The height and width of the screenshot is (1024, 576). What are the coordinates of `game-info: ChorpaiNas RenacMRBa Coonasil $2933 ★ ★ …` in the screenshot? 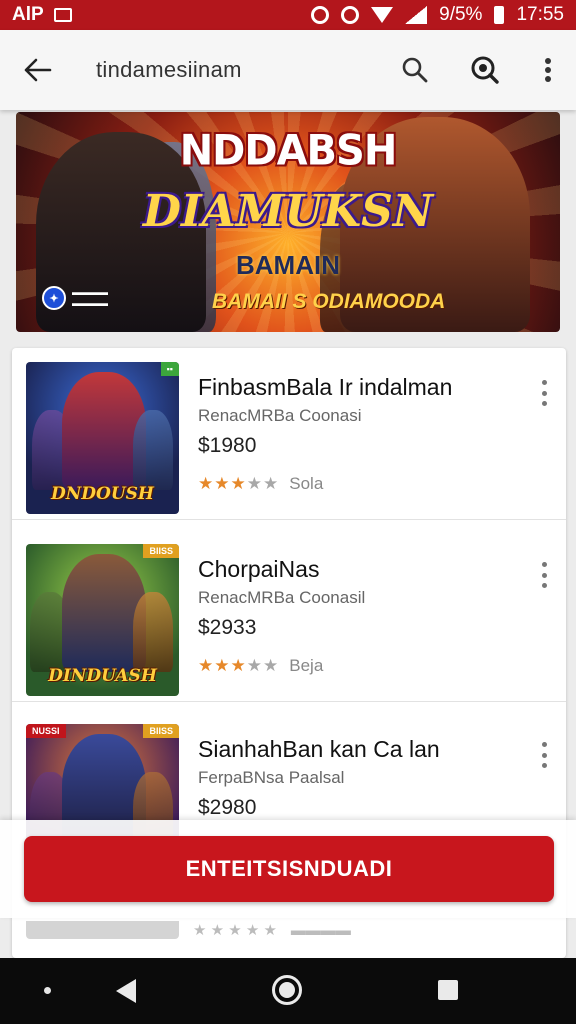 It's located at (358, 615).